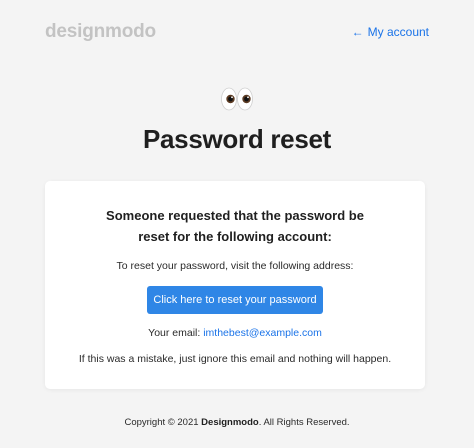 This screenshot has width=474, height=448. Describe the element at coordinates (163, 422) in the screenshot. I see `copyright-prefix: Copyright © 2021` at that location.